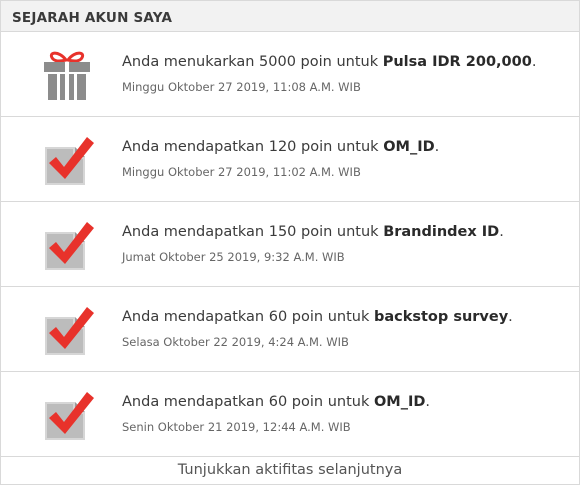  What do you see at coordinates (67, 74) in the screenshot?
I see `gift-icon` at bounding box center [67, 74].